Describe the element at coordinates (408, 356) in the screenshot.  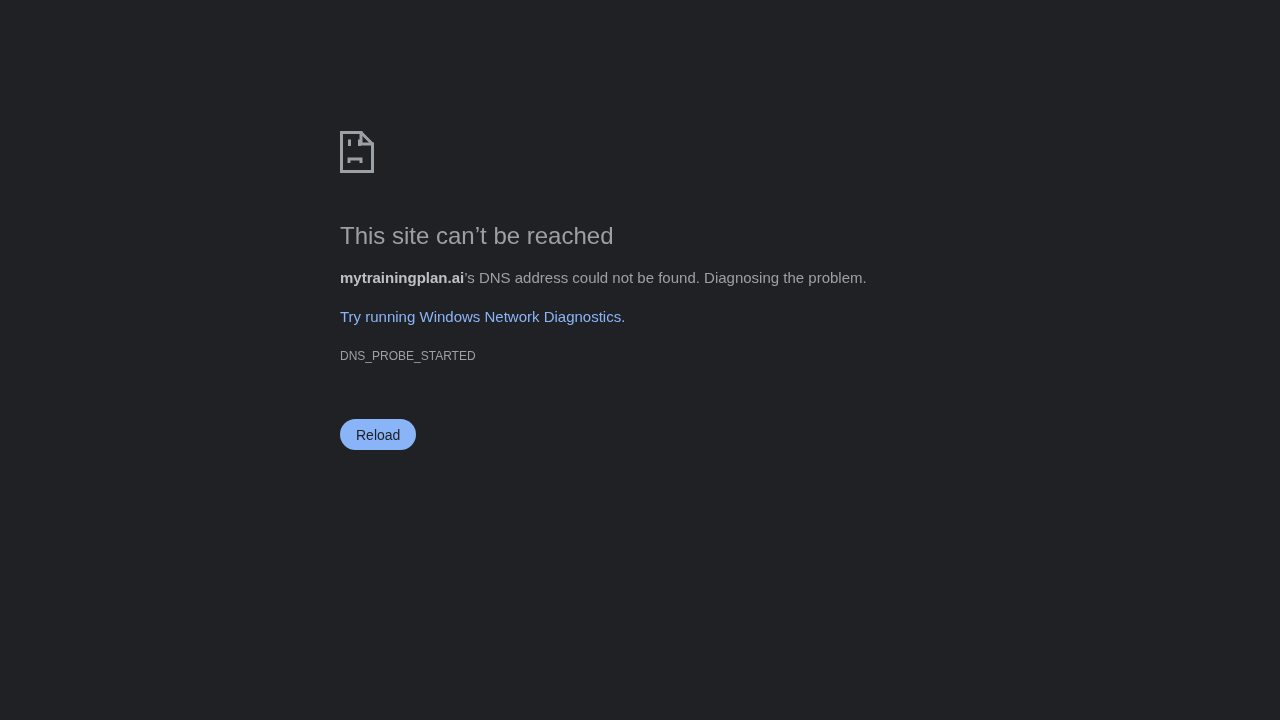
I see `error-code: DNS_PROBE_STARTED` at that location.